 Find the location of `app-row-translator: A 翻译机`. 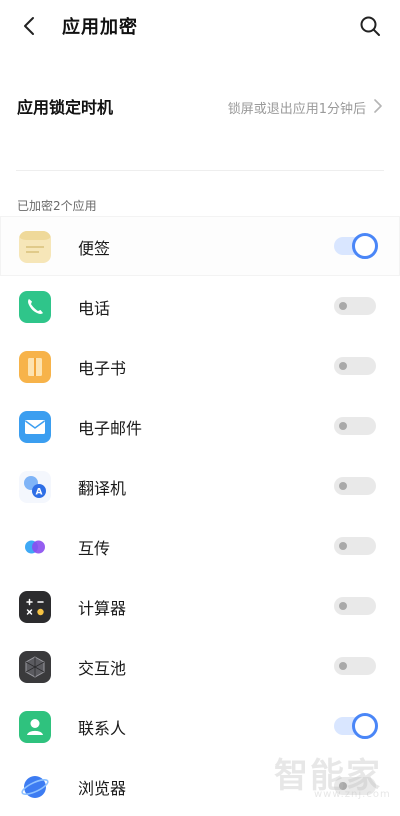

app-row-translator: A 翻译机 is located at coordinates (200, 486).